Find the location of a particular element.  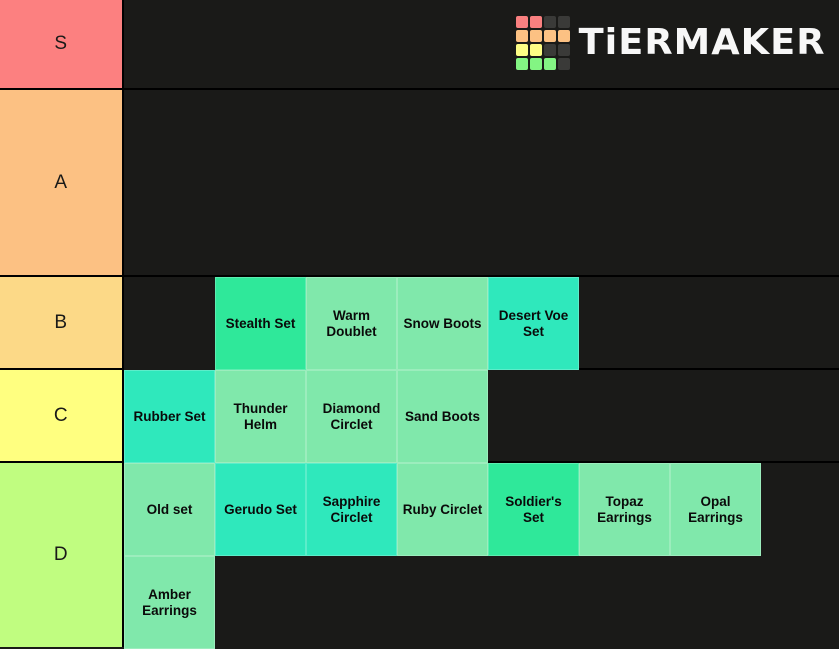

tier-item: Thunder Helm is located at coordinates (260, 416).